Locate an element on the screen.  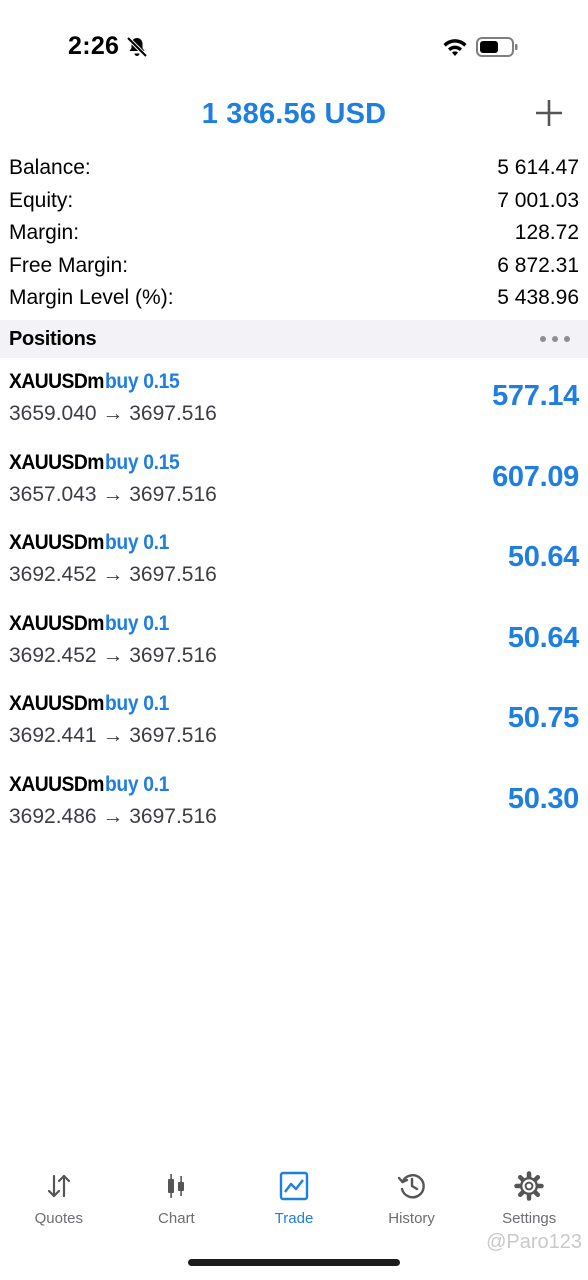
margin-level-row: Margin Level (%): 5 438.96 is located at coordinates (294, 298).